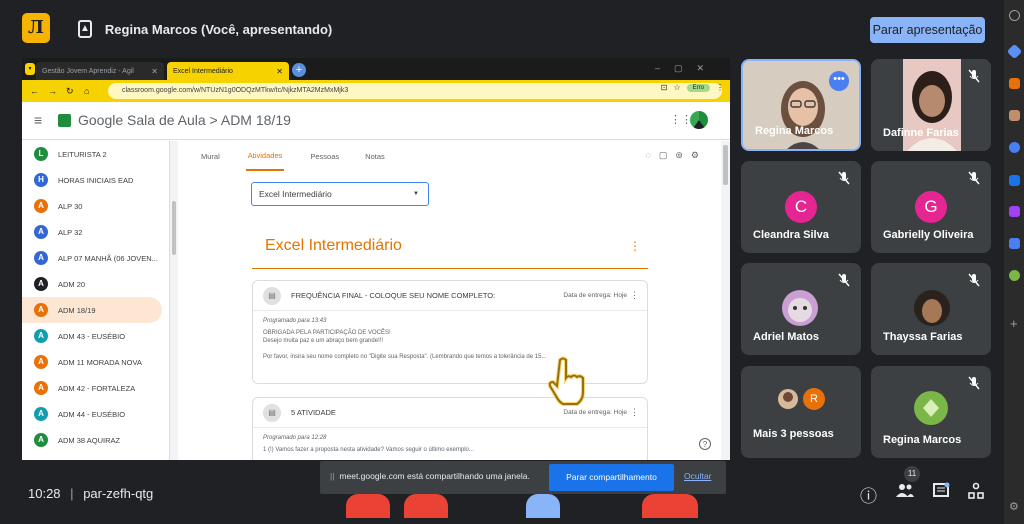 Image resolution: width=1024 pixels, height=524 pixels. I want to click on camera-toggle-button, so click(426, 506).